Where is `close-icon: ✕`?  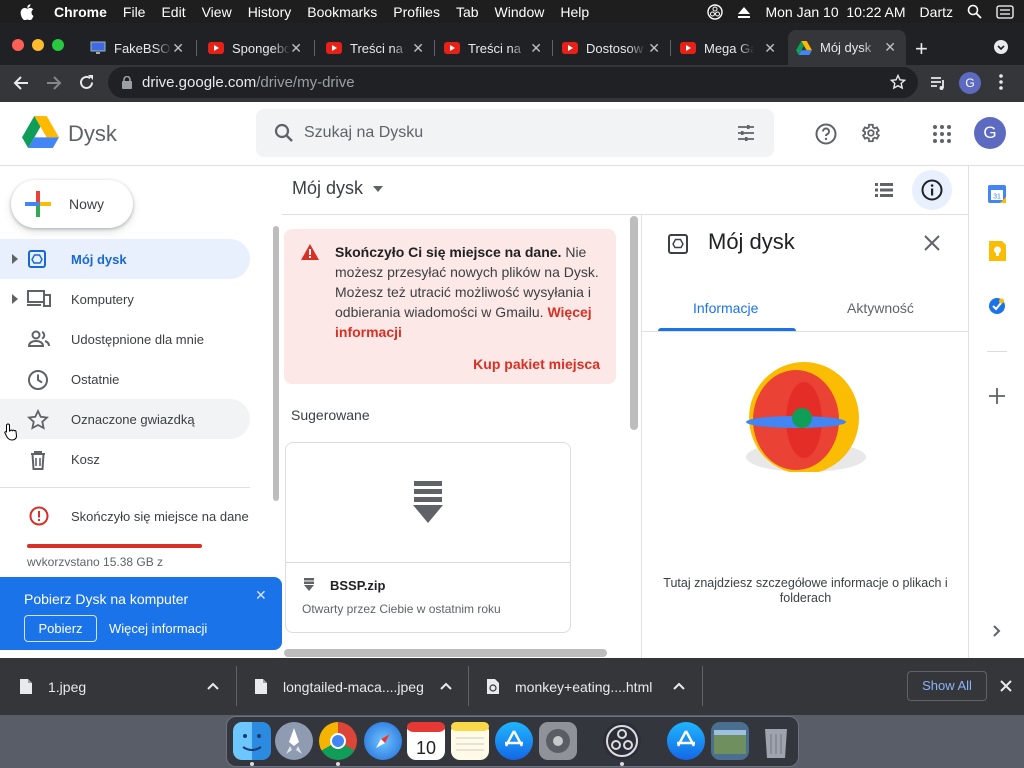
close-icon: ✕ is located at coordinates (261, 595).